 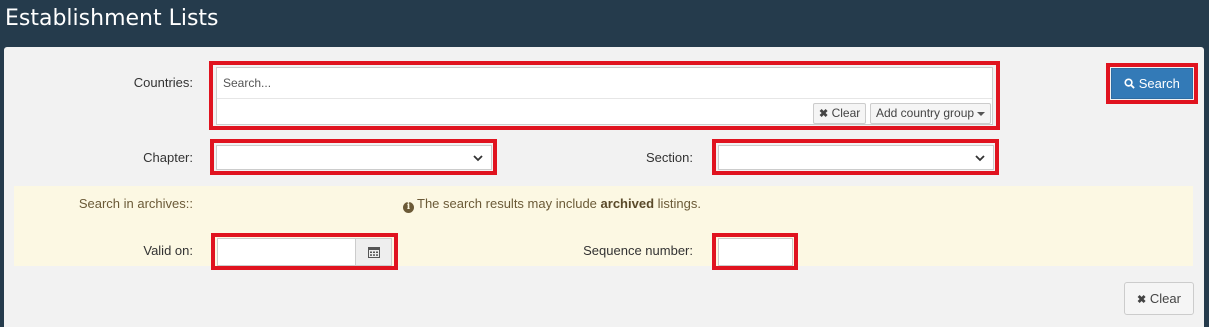 I want to click on highlight-countries, so click(x=604, y=95).